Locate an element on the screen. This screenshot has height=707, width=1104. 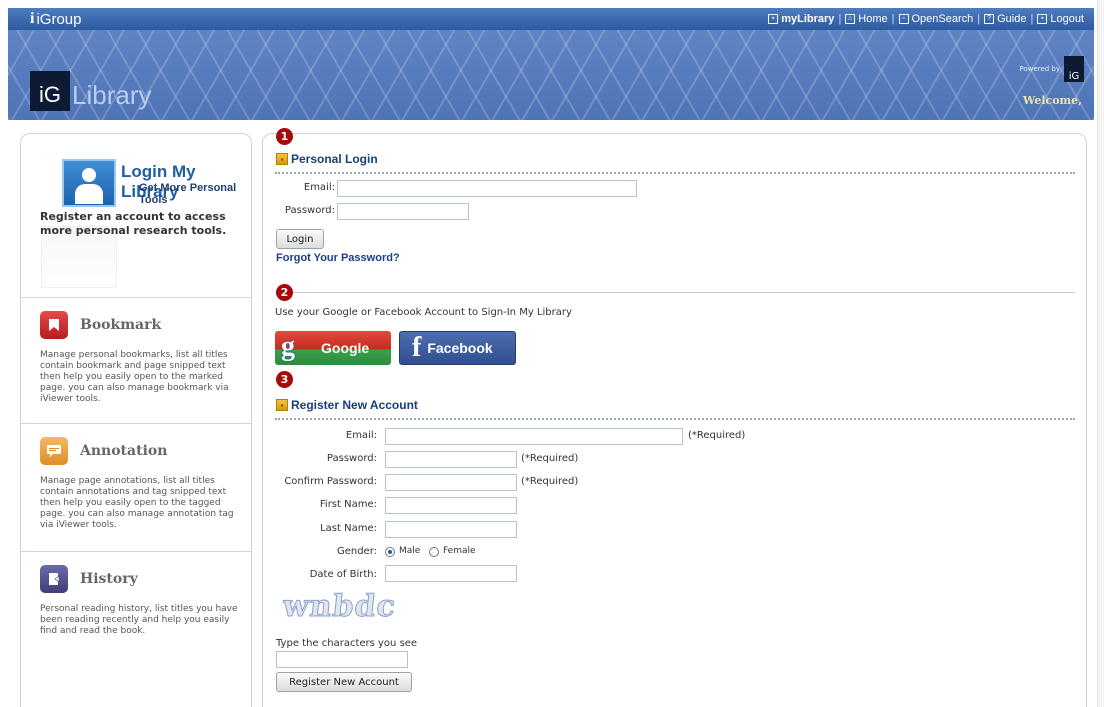
gender-female-radio is located at coordinates (434, 552).